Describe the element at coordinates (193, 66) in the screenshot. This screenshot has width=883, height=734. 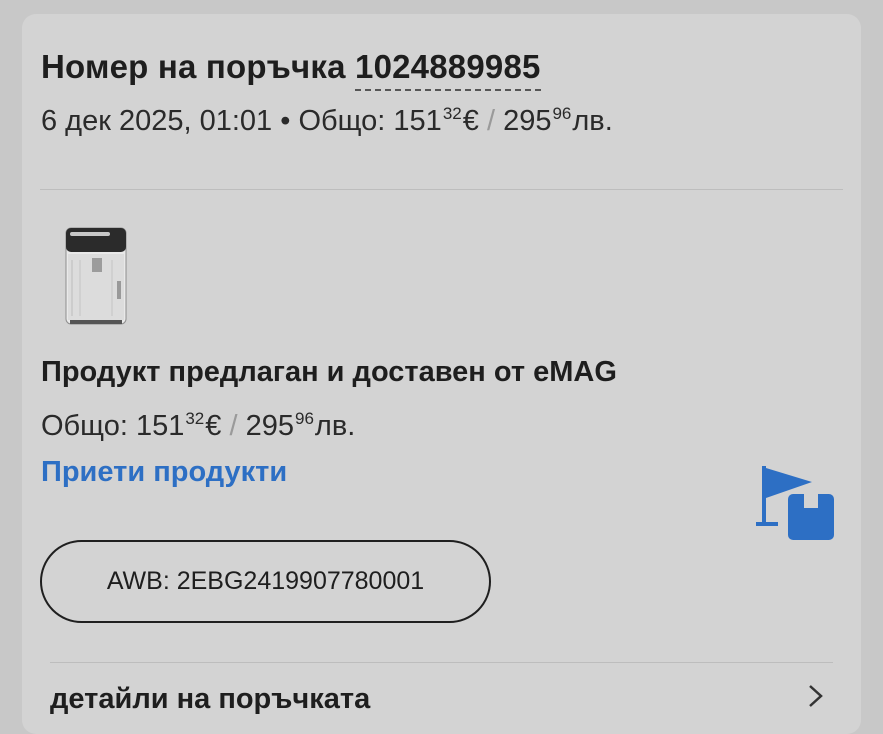
I see `order-title-prefix: Номер на поръчка` at that location.